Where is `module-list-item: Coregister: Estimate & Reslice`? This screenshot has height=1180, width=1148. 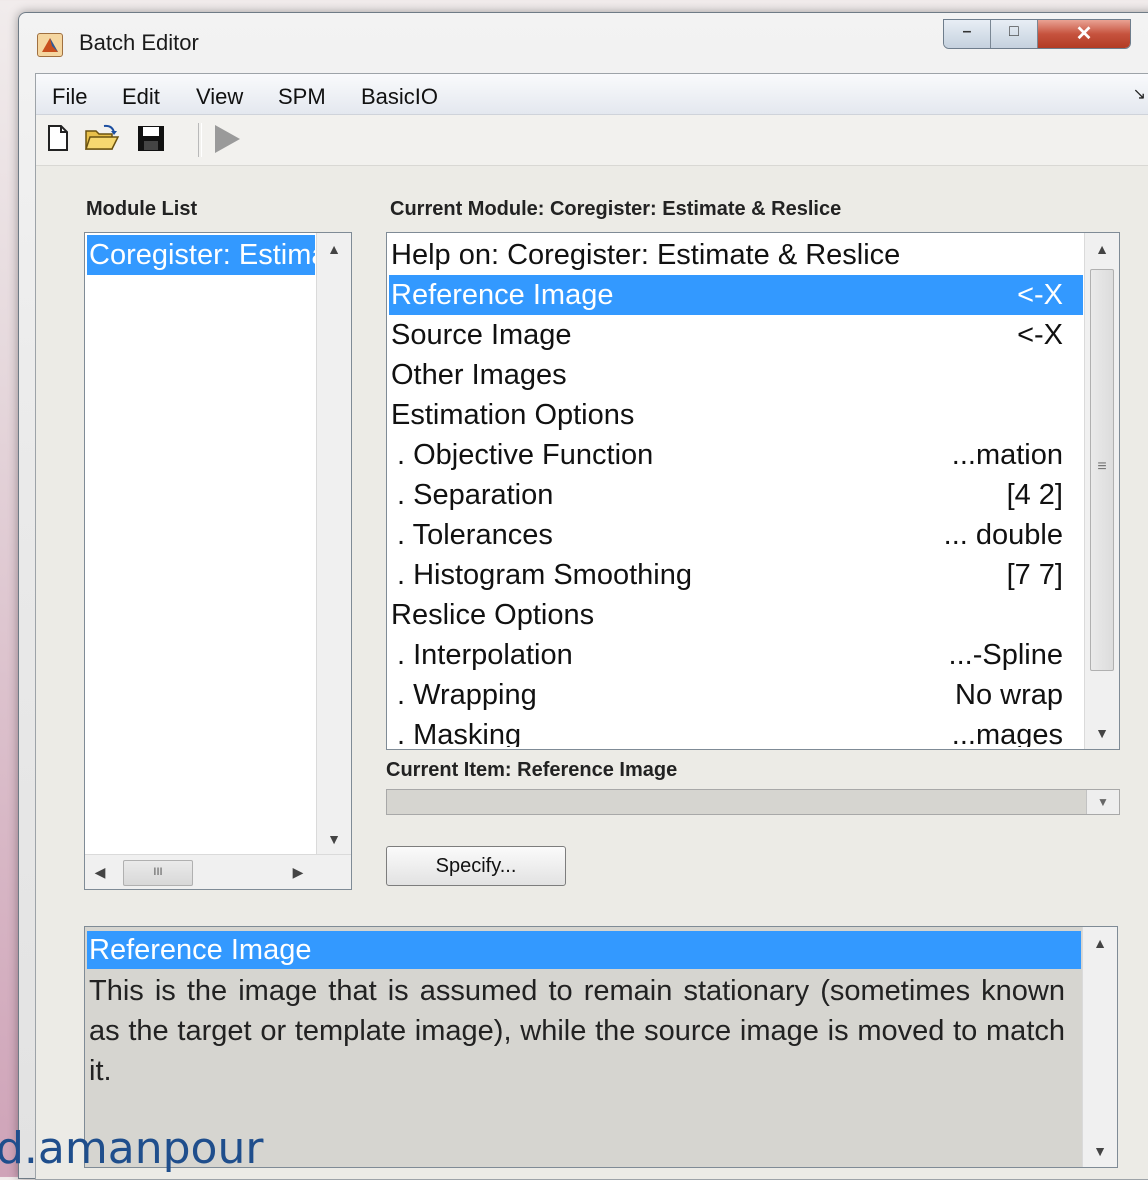 module-list-item: Coregister: Estimate & Reslice is located at coordinates (201, 255).